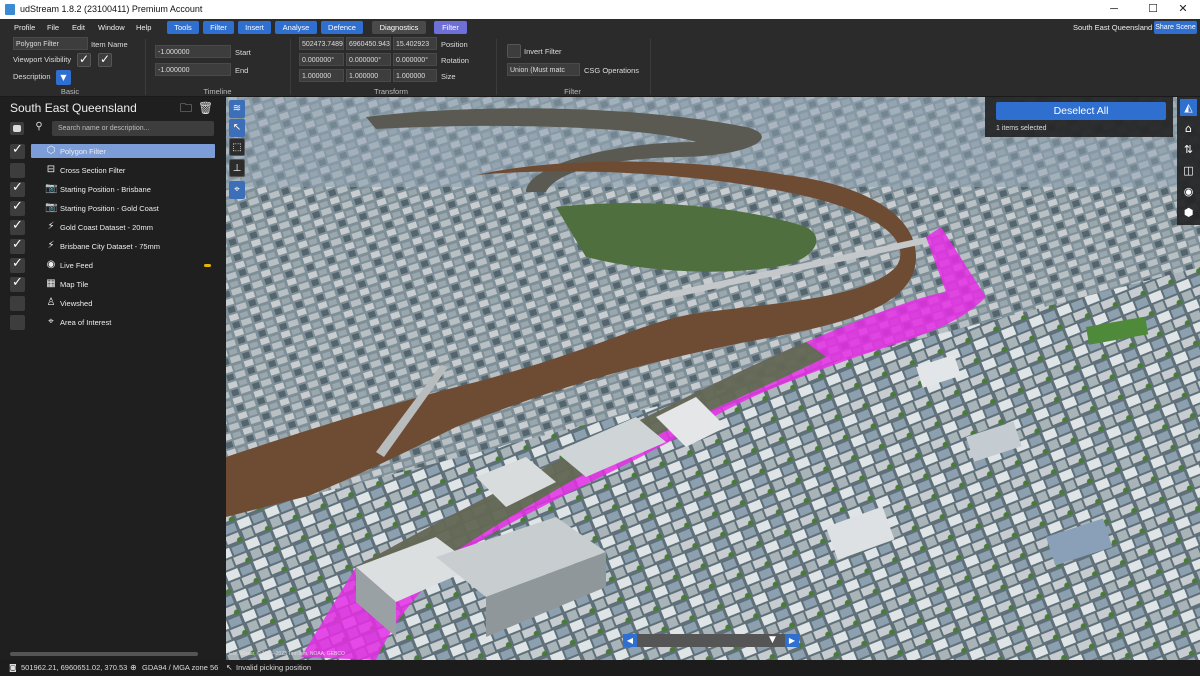  Describe the element at coordinates (111, 27) in the screenshot. I see `menu-window: Window` at that location.